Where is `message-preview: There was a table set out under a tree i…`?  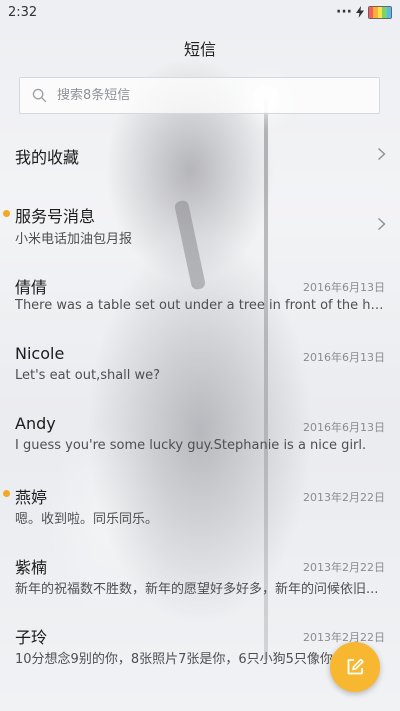
message-preview: There was a table set out under a tree i… is located at coordinates (200, 305).